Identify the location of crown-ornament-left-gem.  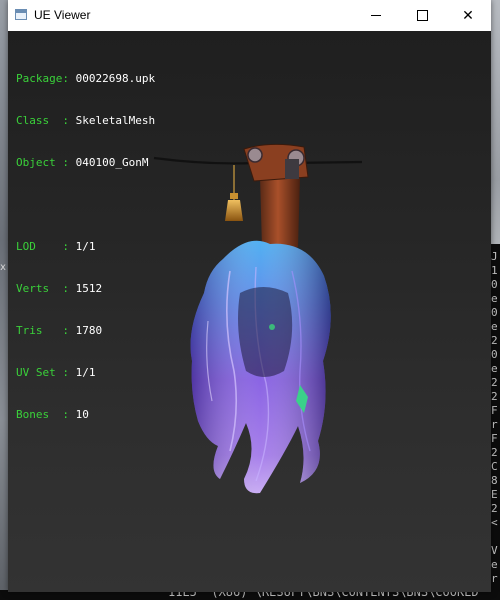
(255, 155).